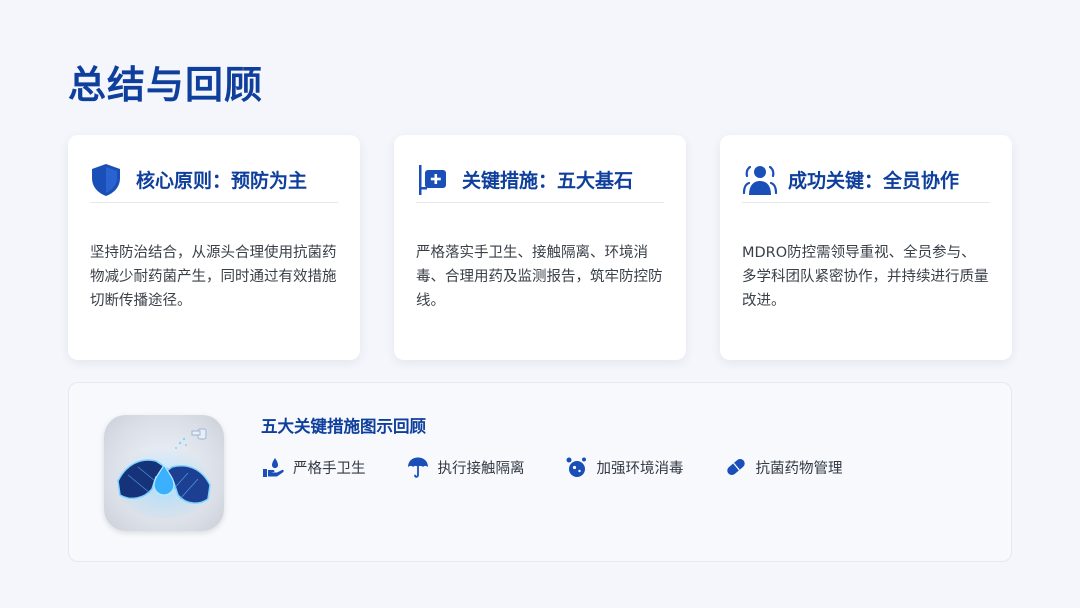 The height and width of the screenshot is (608, 1080). What do you see at coordinates (434, 180) in the screenshot?
I see `medical-kit-icon` at bounding box center [434, 180].